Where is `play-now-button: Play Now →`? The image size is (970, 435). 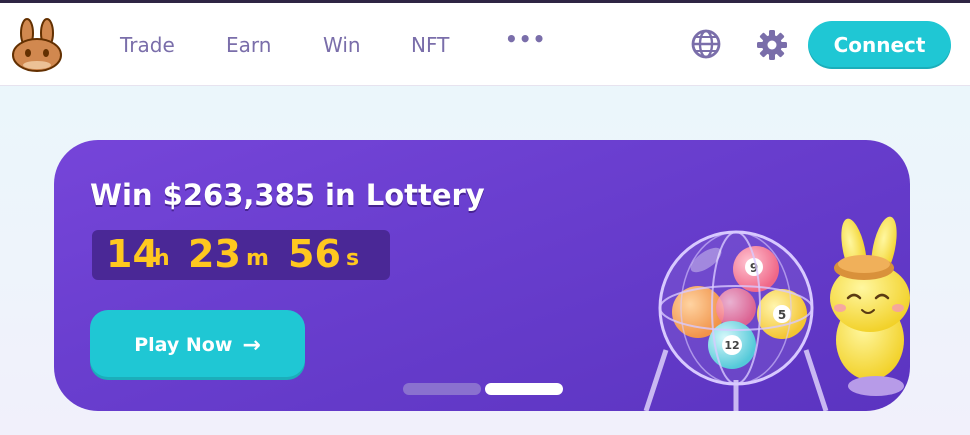 play-now-button: Play Now → is located at coordinates (197, 345).